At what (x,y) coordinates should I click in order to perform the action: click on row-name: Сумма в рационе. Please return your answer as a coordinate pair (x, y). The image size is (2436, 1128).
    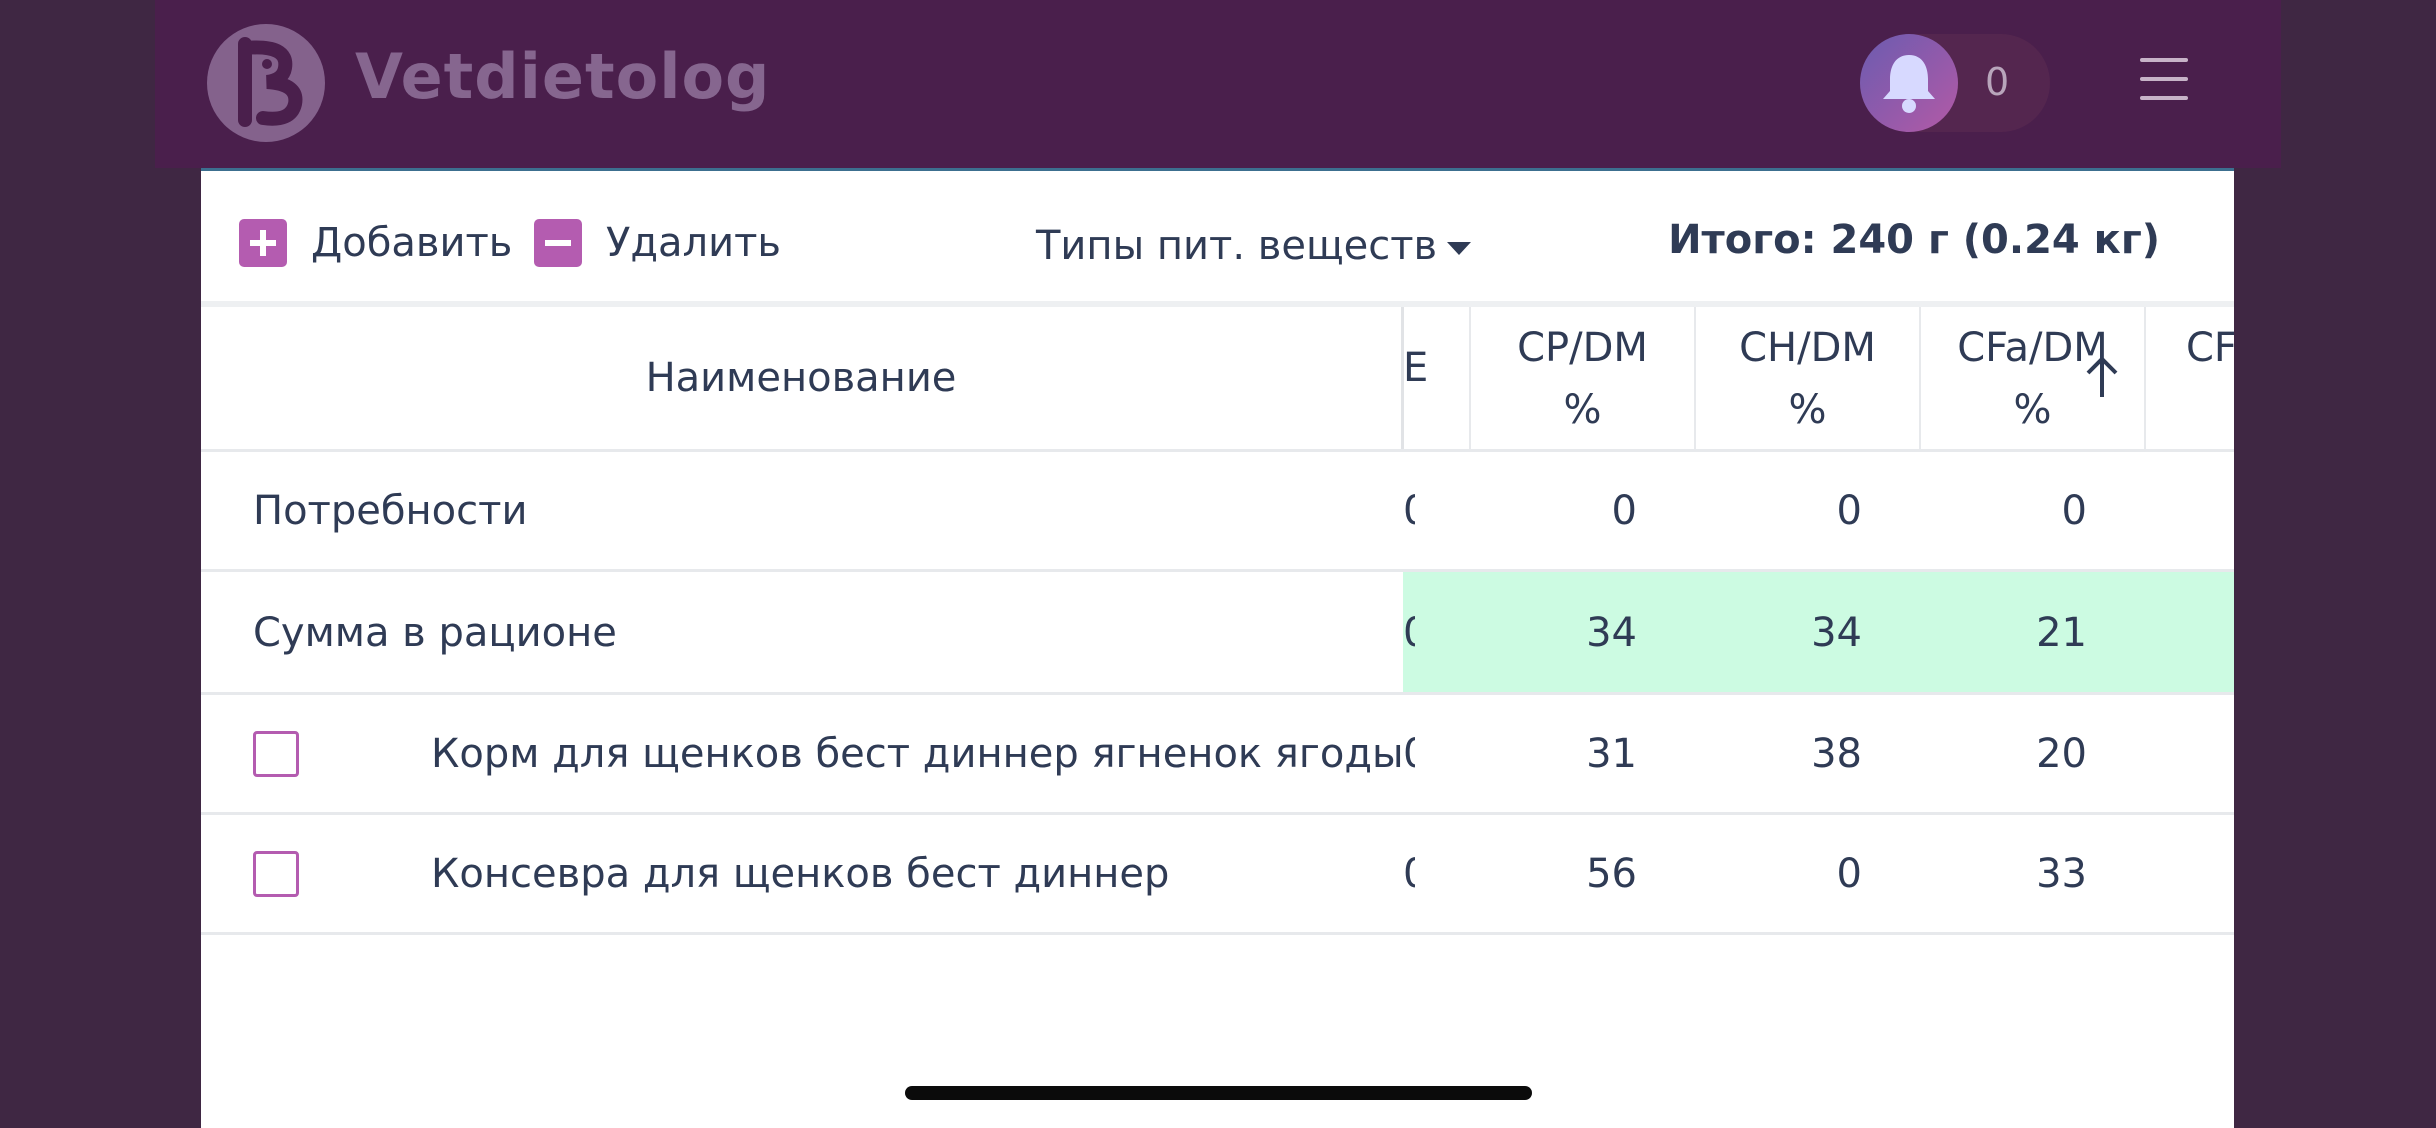
    Looking at the image, I should click on (435, 633).